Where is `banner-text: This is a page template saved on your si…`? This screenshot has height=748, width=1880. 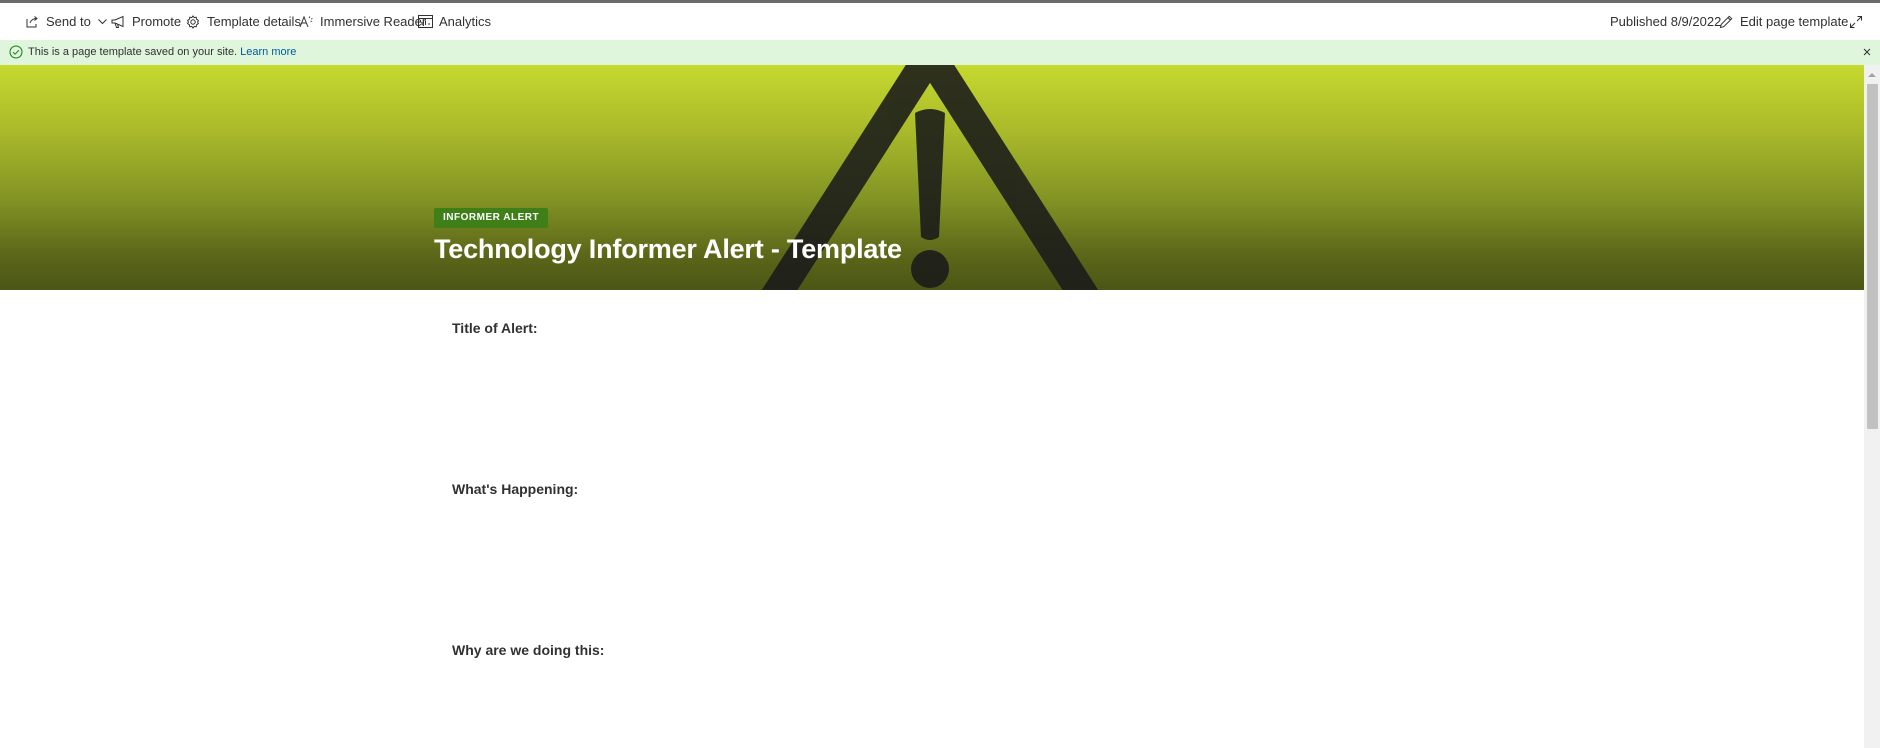 banner-text: This is a page template saved on your si… is located at coordinates (133, 52).